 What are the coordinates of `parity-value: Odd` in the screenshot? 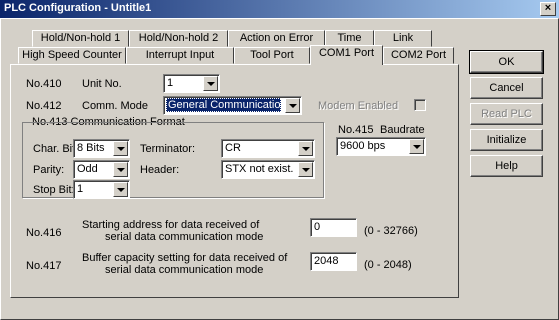 It's located at (87, 169).